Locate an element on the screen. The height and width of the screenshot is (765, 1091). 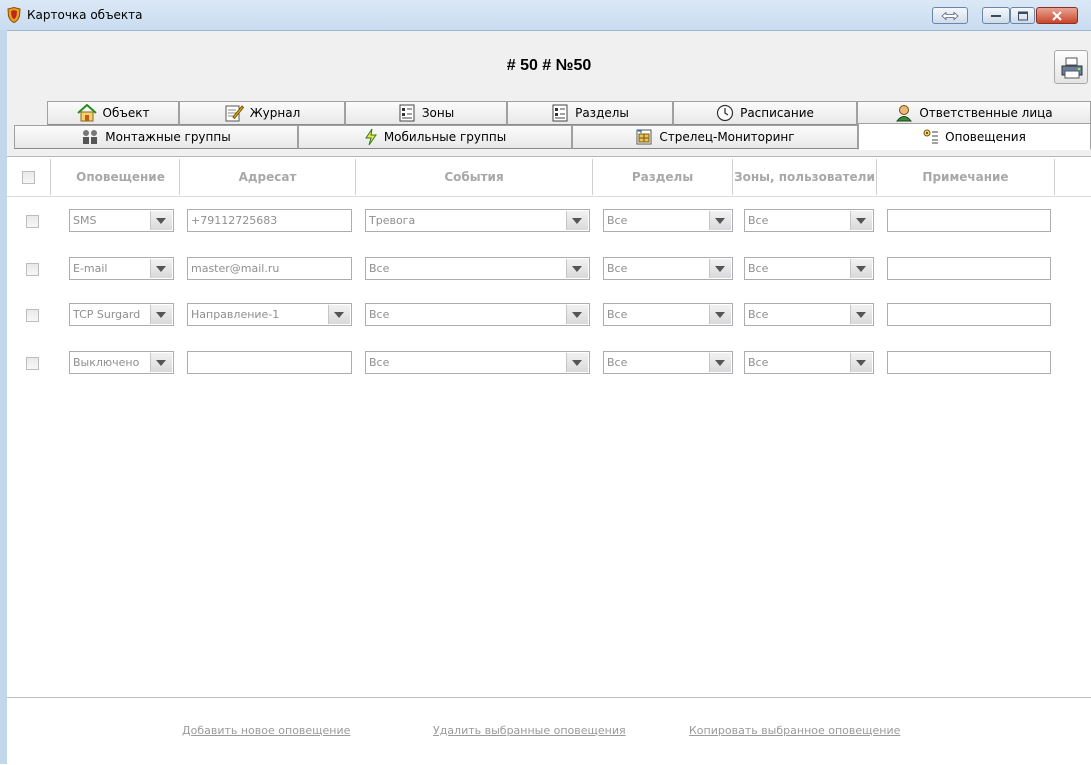
tab-sections-label: Разделы is located at coordinates (602, 113).